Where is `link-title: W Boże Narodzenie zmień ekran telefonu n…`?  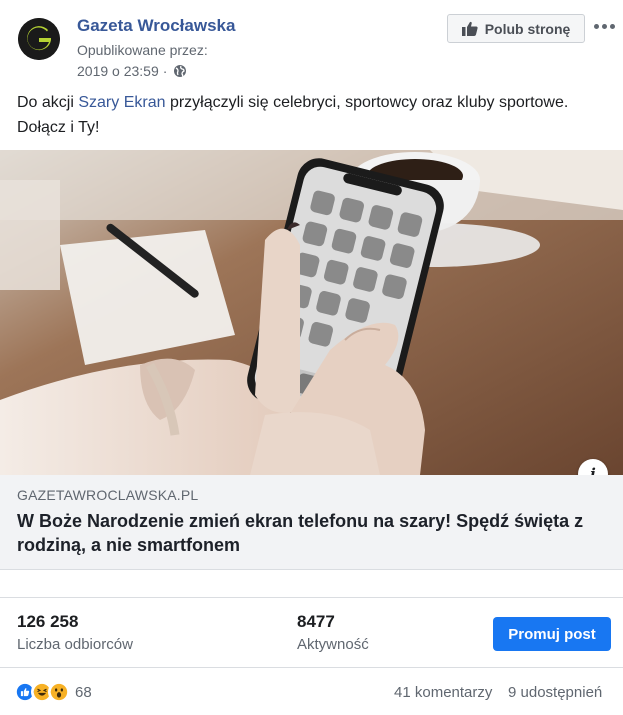
link-title: W Boże Narodzenie zmień ekran telefonu n… is located at coordinates (302, 533).